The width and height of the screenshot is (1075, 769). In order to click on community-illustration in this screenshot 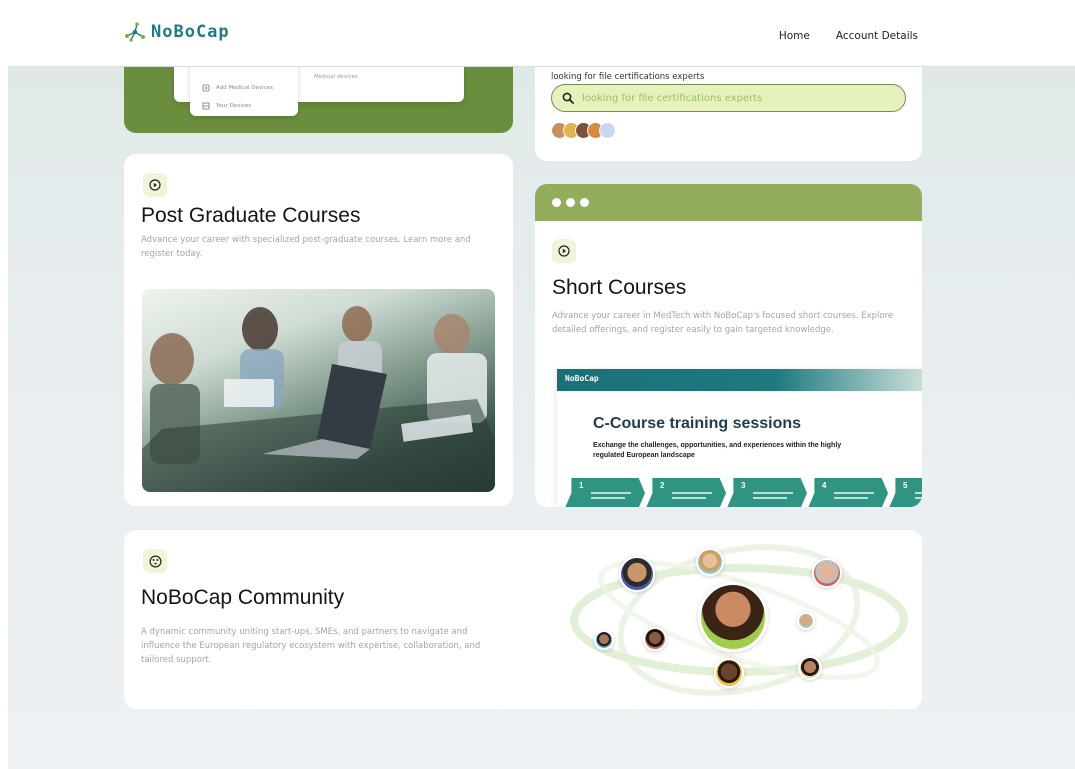, I will do `click(743, 619)`.